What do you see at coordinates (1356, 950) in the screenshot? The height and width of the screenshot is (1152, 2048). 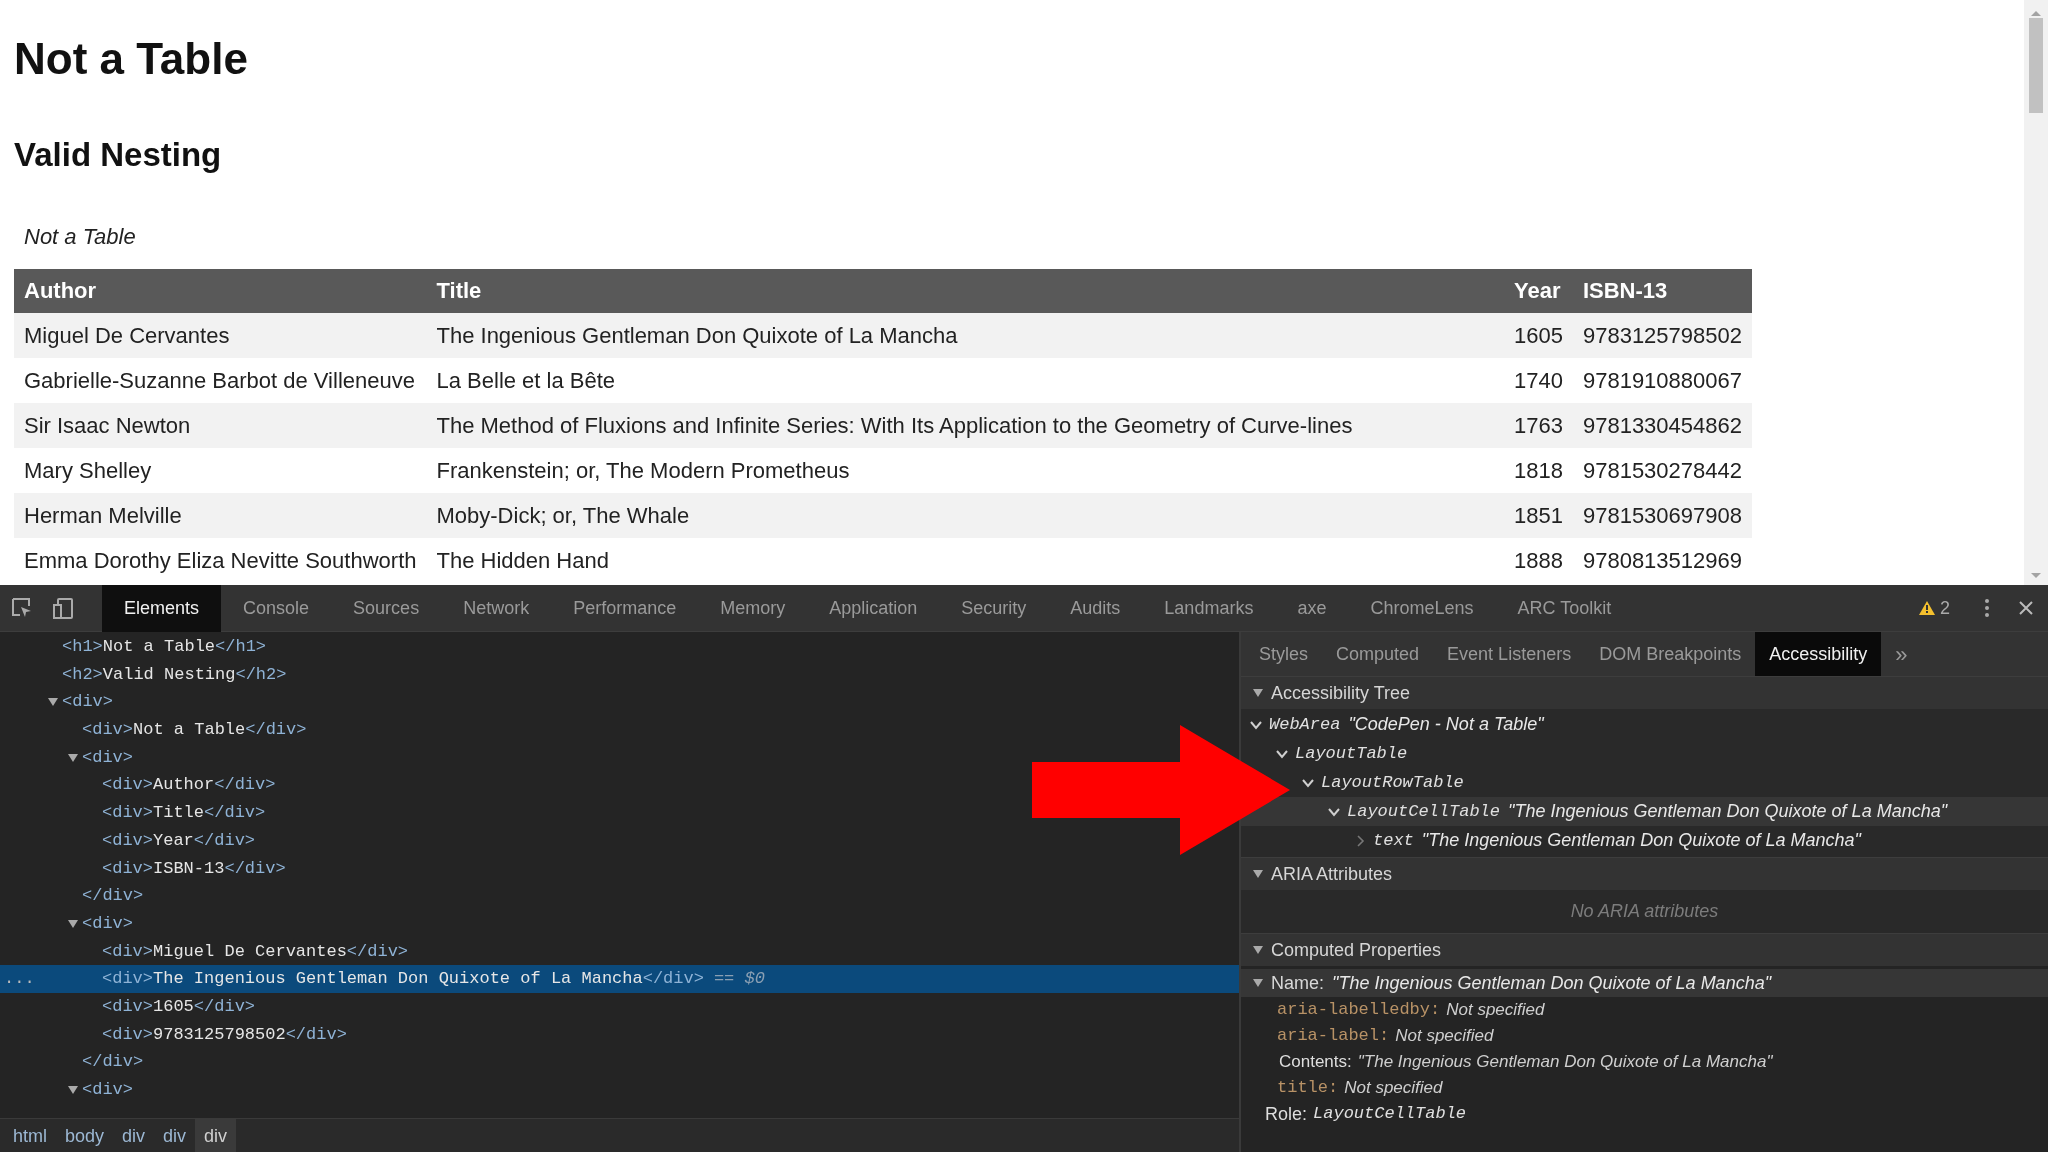 I see `section-title: Computed Properties` at bounding box center [1356, 950].